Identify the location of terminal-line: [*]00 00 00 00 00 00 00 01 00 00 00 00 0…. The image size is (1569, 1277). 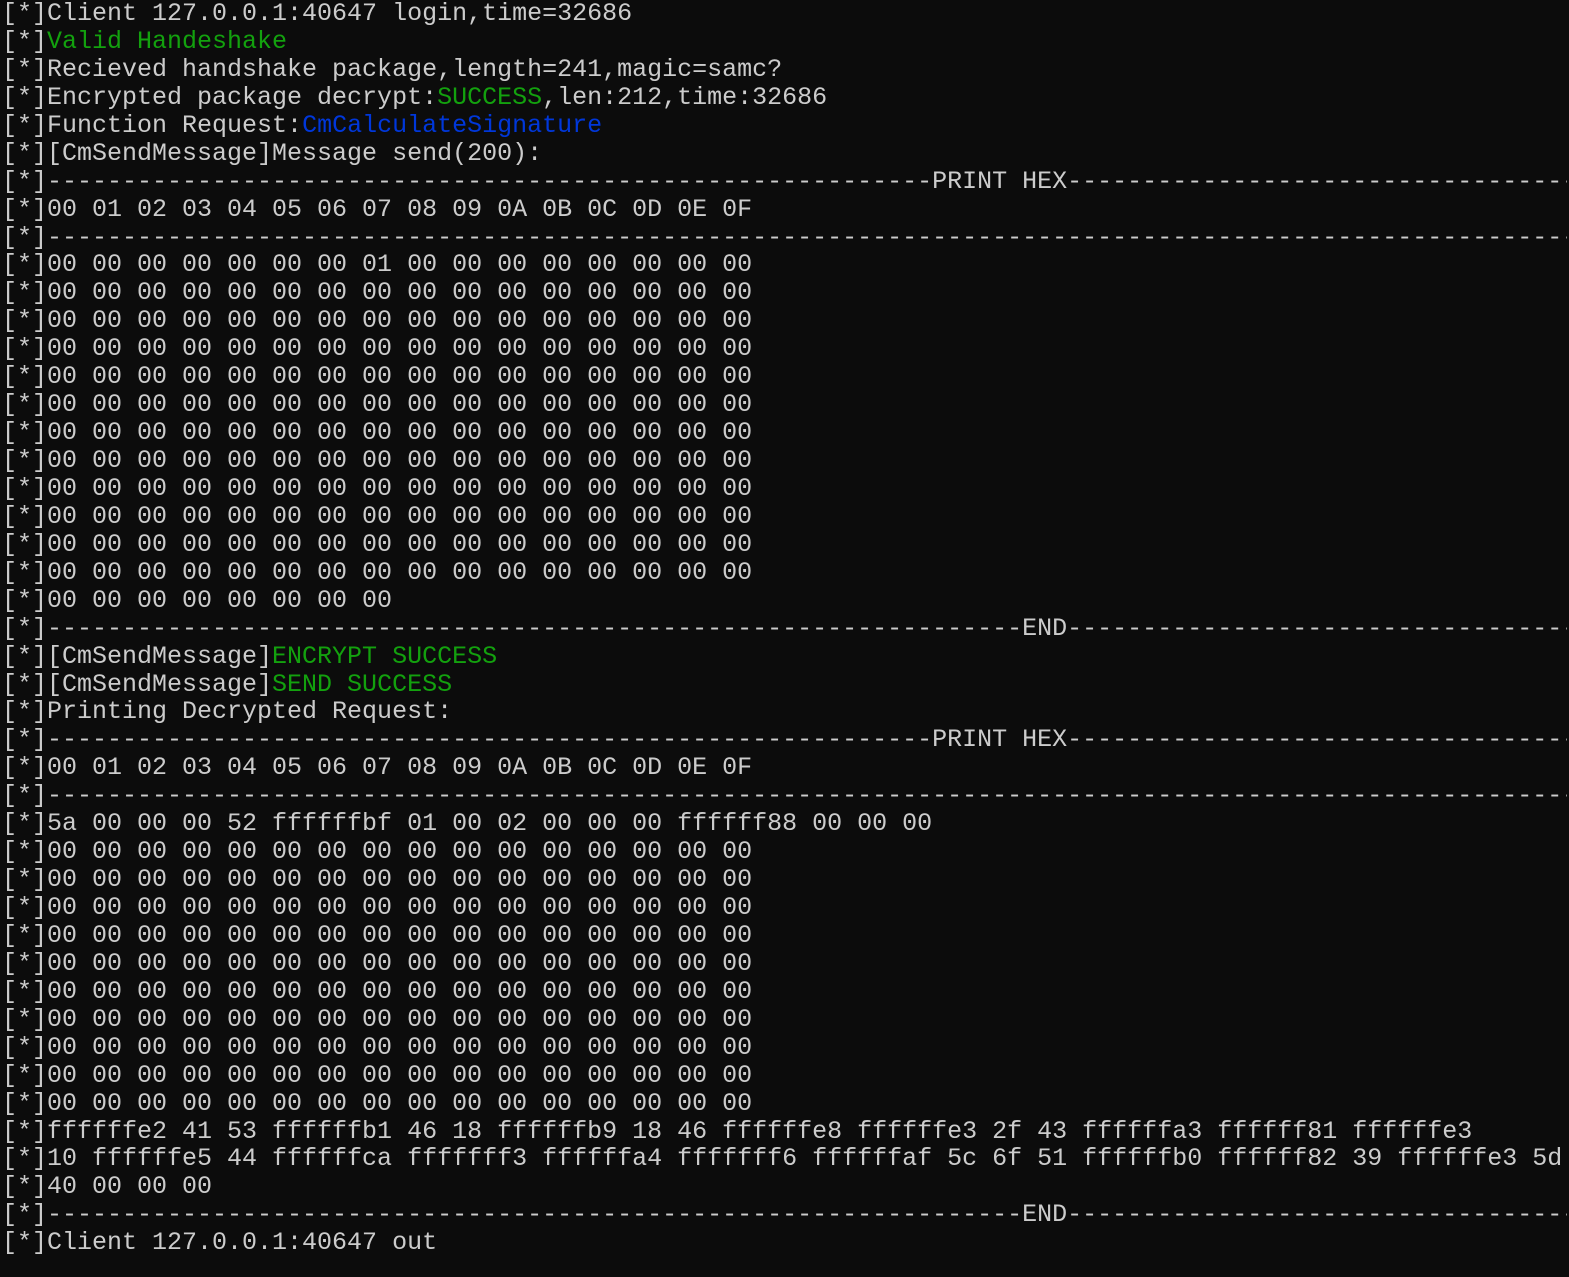
(784, 265).